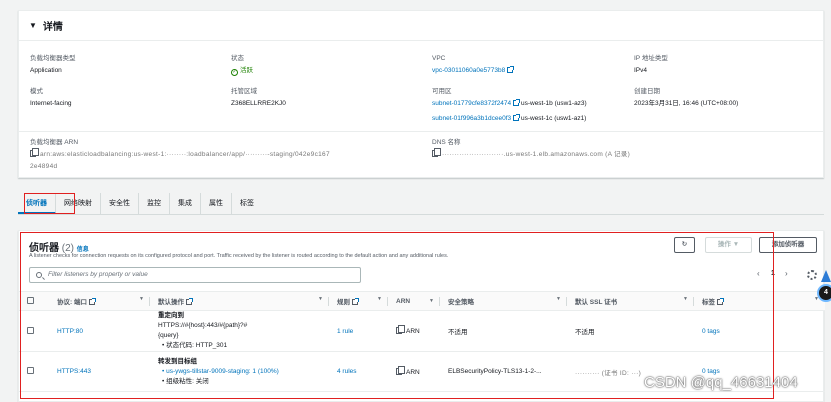 Image resolution: width=831 pixels, height=402 pixels. What do you see at coordinates (442, 91) in the screenshot?
I see `az-label: 可用区` at bounding box center [442, 91].